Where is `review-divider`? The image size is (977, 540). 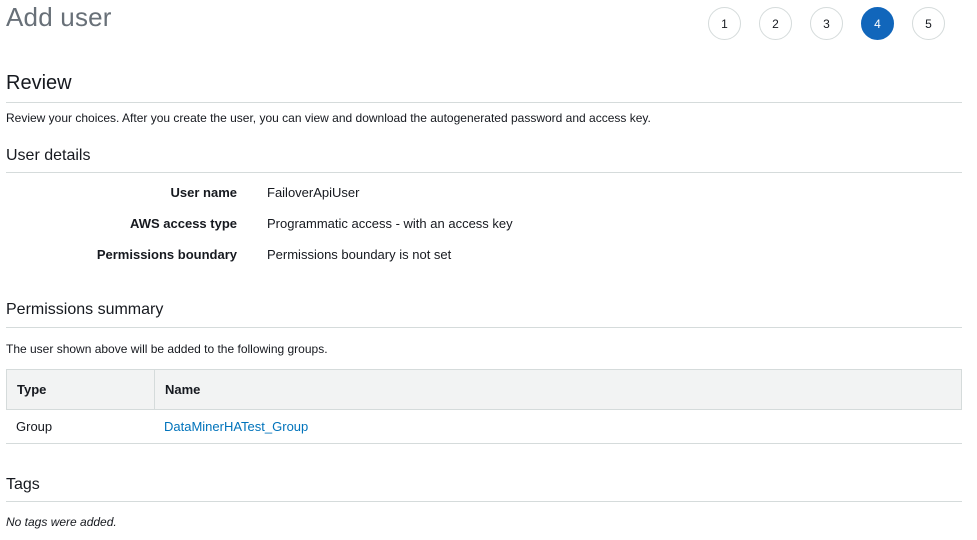 review-divider is located at coordinates (484, 102).